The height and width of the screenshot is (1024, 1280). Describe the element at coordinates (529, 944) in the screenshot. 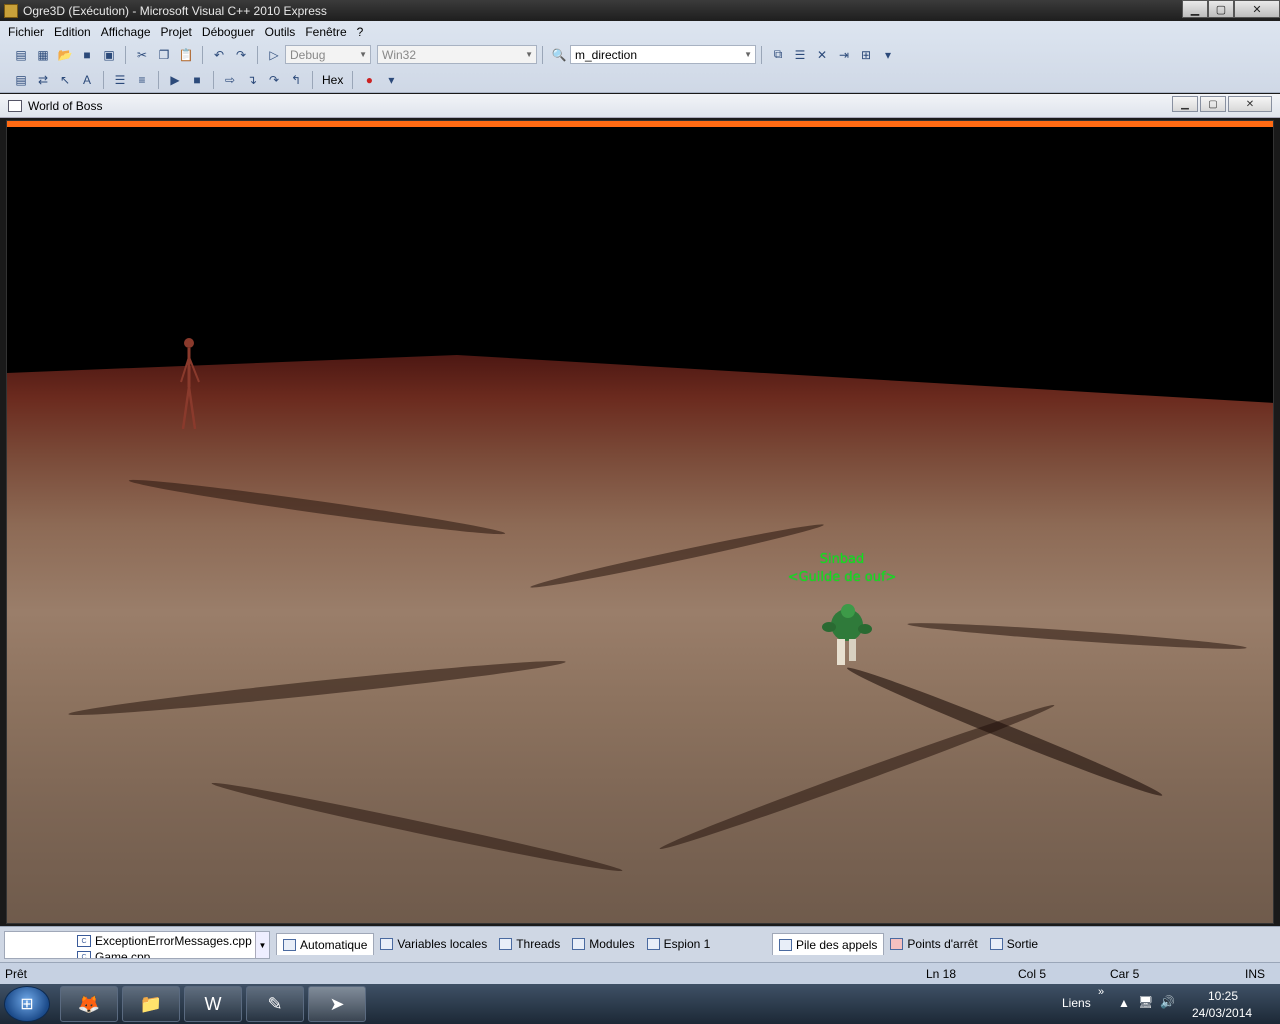

I see `tab-threads: Threads` at that location.